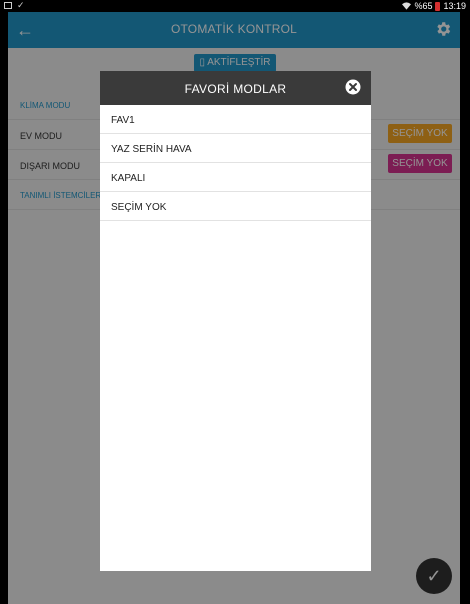  Describe the element at coordinates (139, 207) in the screenshot. I see `list-item-label: SEÇİM YOK` at that location.